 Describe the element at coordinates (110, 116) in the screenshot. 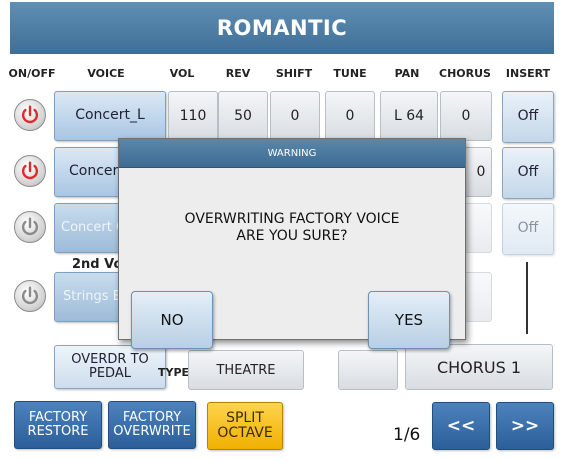

I see `voice-button-row1: Concert_L` at that location.